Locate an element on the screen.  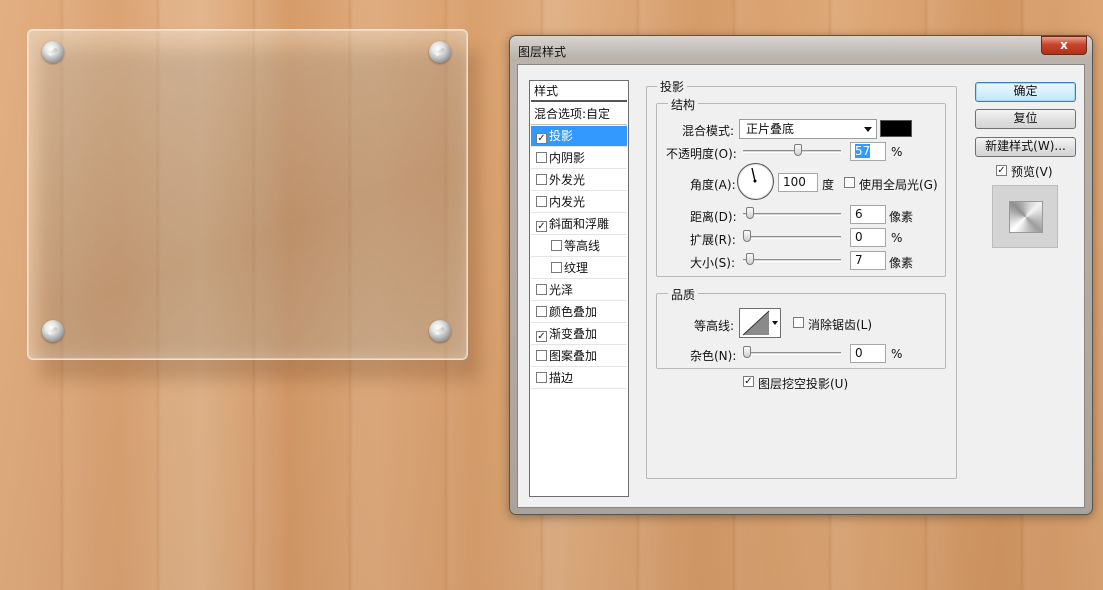
opacity-value: 57 is located at coordinates (863, 151).